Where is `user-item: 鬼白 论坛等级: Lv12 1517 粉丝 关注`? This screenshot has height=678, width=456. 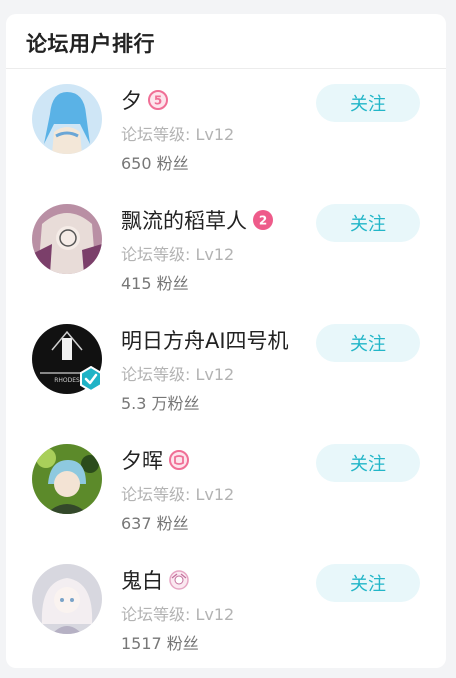 user-item: 鬼白 论坛等级: Lv12 1517 粉丝 关注 is located at coordinates (226, 616).